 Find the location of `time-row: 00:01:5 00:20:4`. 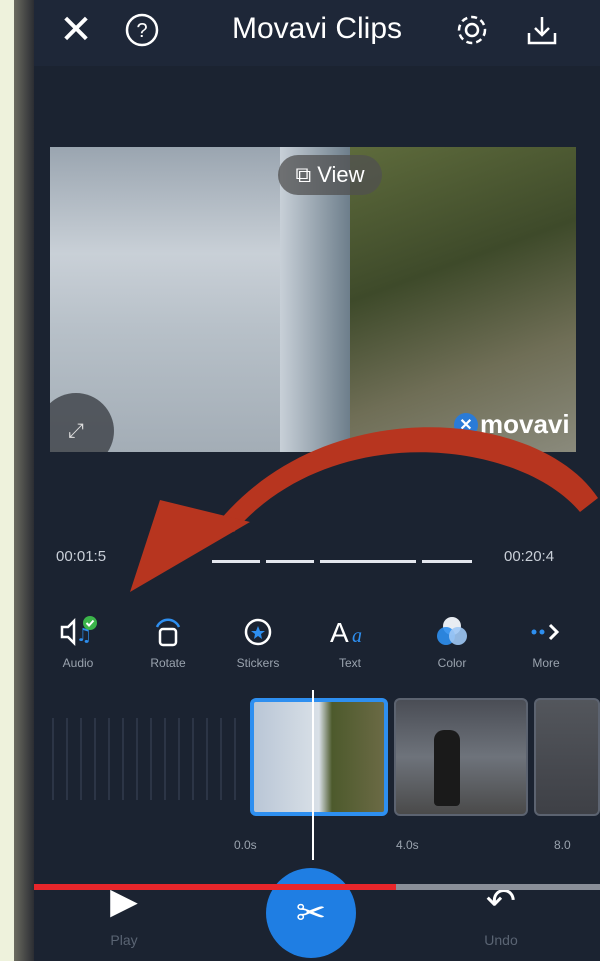

time-row: 00:01:5 00:20:4 is located at coordinates (317, 560).